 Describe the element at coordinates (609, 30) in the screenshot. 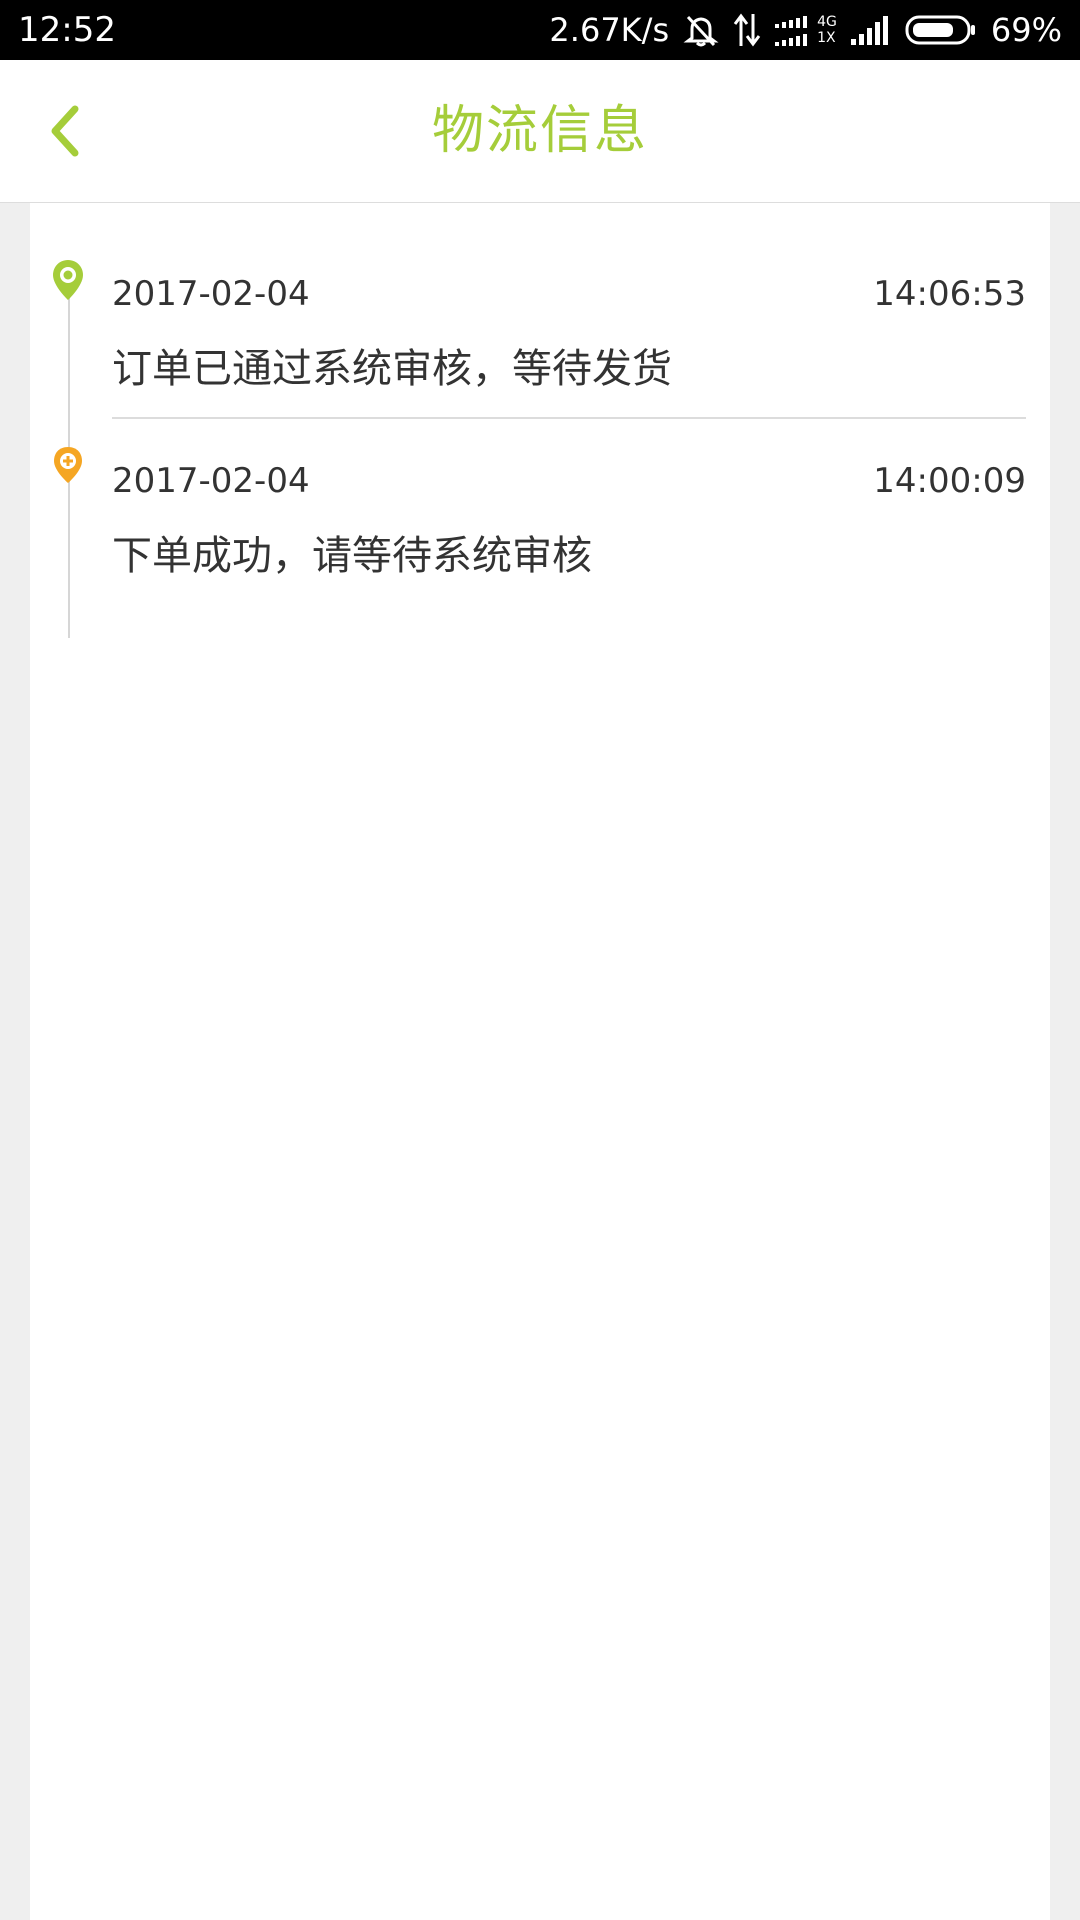

I see `network-speed: 2.67K/s` at that location.